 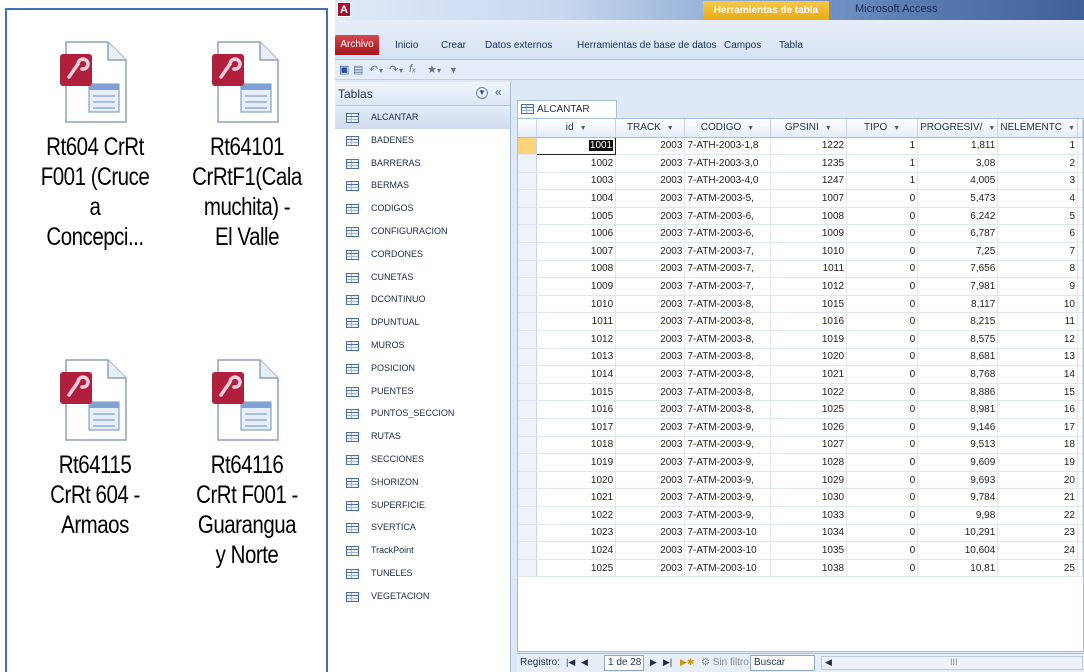 What do you see at coordinates (576, 251) in the screenshot?
I see `table-cell: 1007` at bounding box center [576, 251].